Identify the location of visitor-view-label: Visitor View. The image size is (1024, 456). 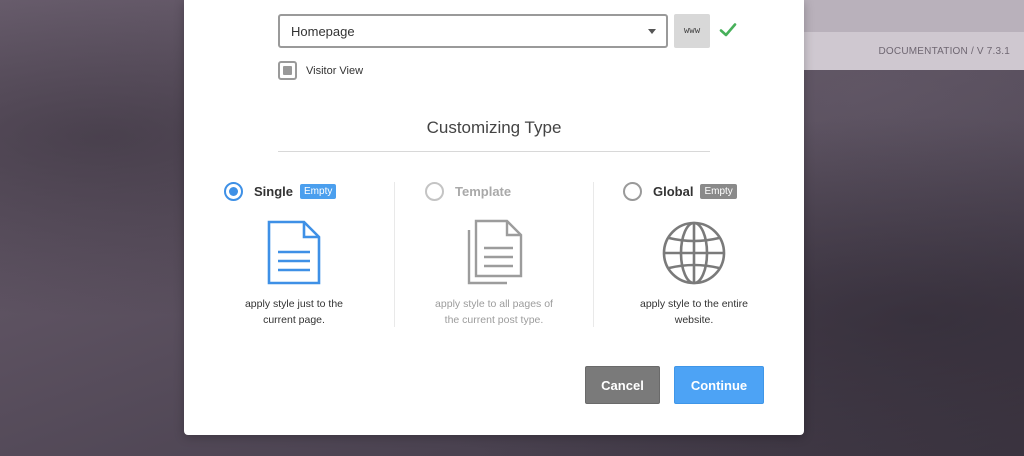
(335, 70).